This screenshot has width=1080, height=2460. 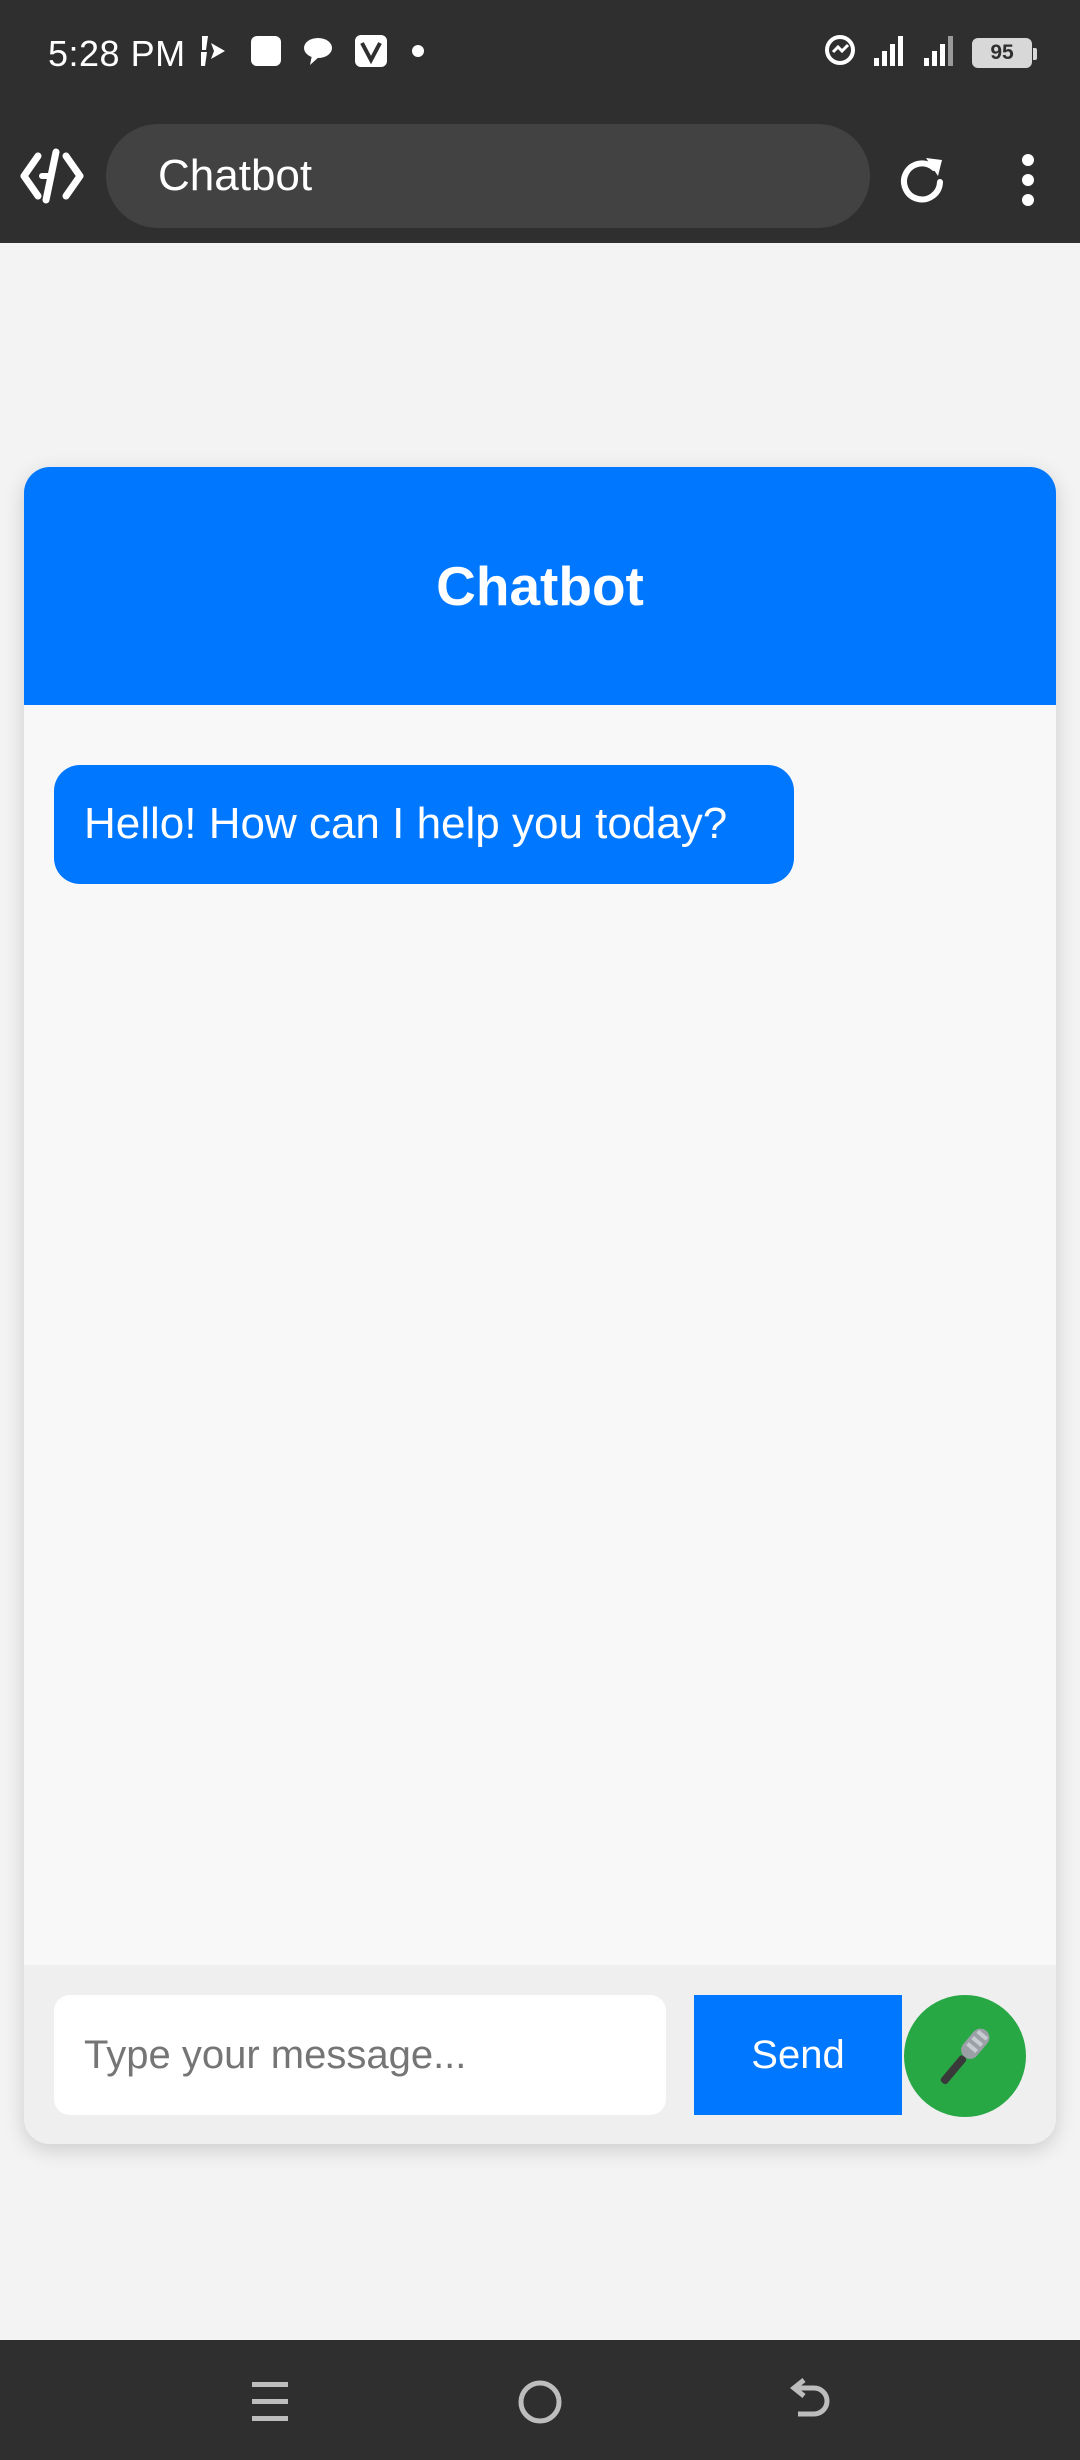 I want to click on code-brackets-logo-icon, so click(x=52, y=176).